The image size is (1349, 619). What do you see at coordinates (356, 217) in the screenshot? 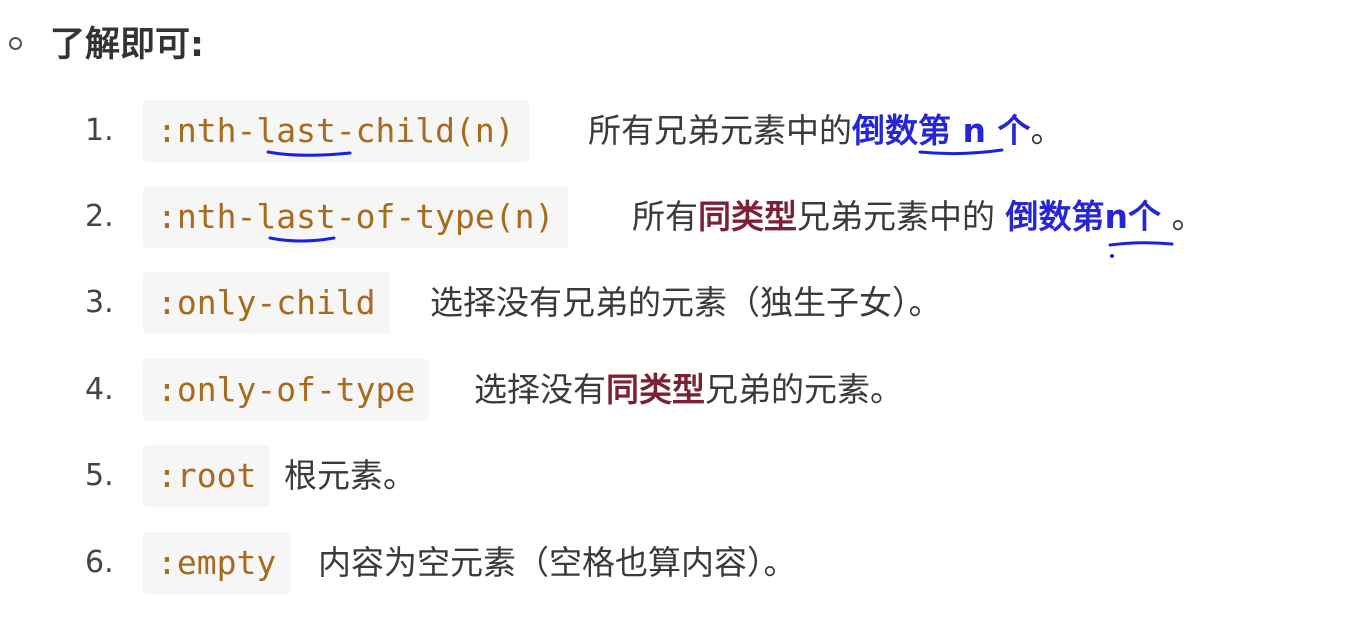
I see `code-selector: :nth-last-of-type(n)` at bounding box center [356, 217].